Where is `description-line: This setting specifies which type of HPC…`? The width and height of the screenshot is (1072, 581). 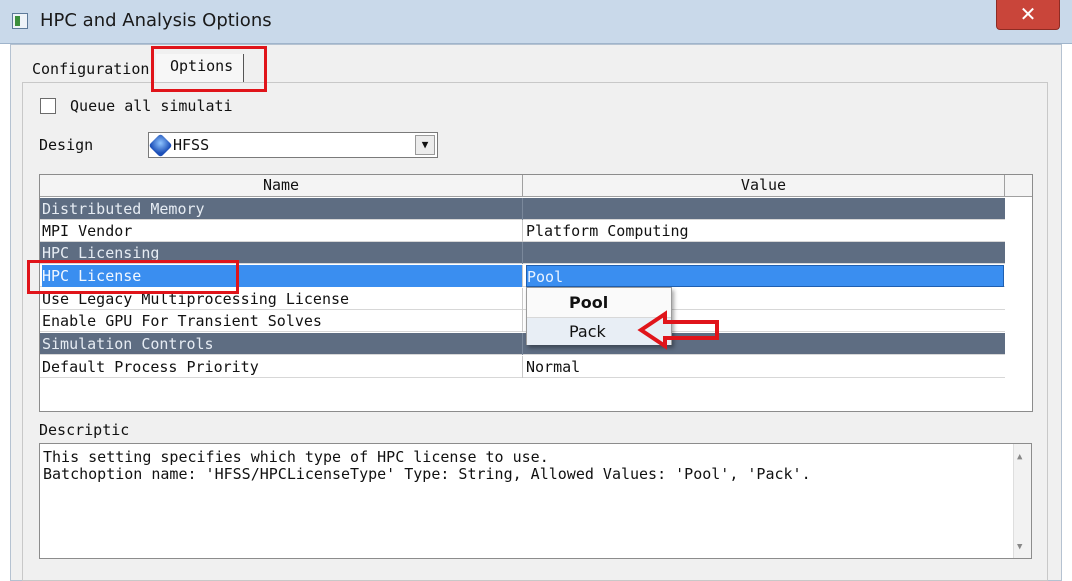
description-line: This setting specifies which type of HPC… is located at coordinates (296, 457).